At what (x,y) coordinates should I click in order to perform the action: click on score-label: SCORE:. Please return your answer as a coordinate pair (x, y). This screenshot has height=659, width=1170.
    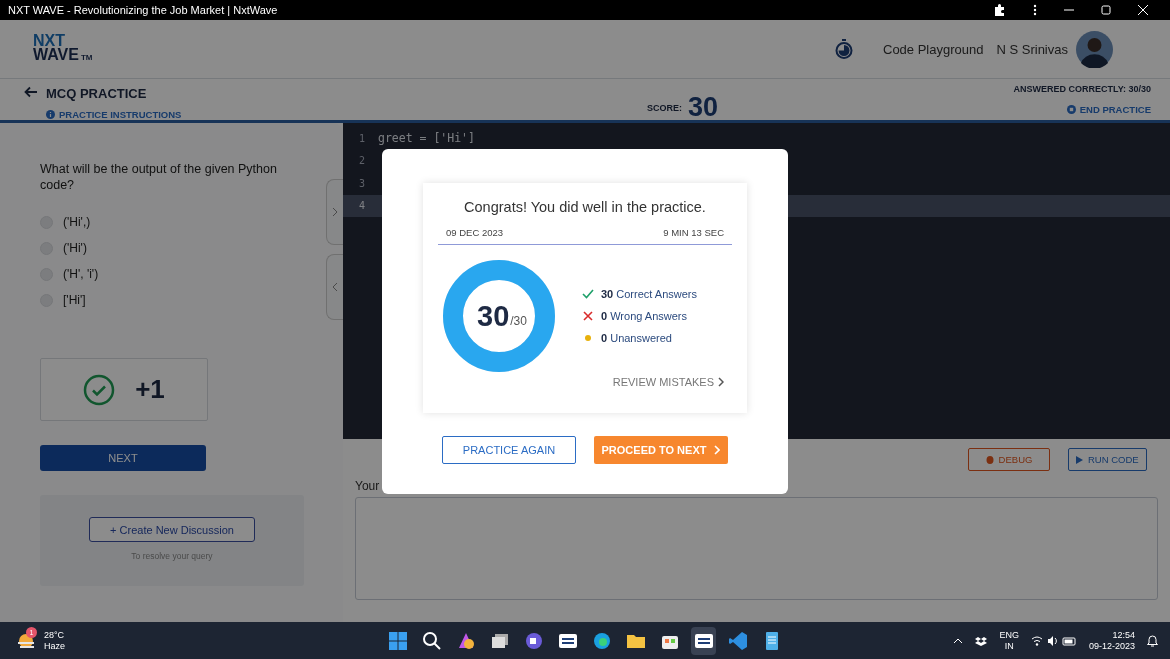
    Looking at the image, I should click on (664, 107).